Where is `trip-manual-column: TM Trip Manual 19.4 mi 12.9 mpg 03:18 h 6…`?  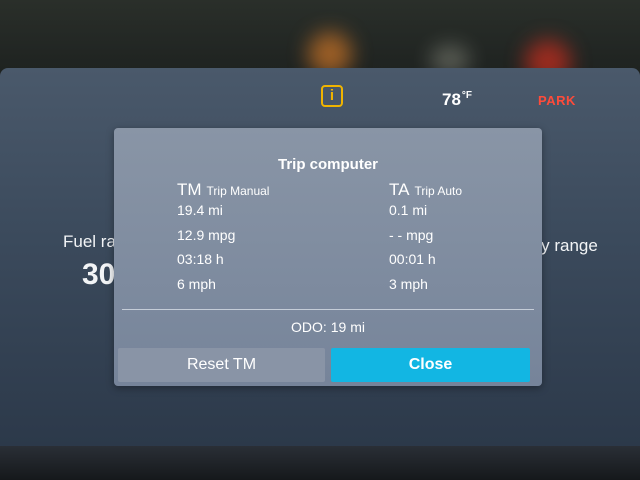 trip-manual-column: TM Trip Manual 19.4 mi 12.9 mpg 03:18 h 6… is located at coordinates (223, 240).